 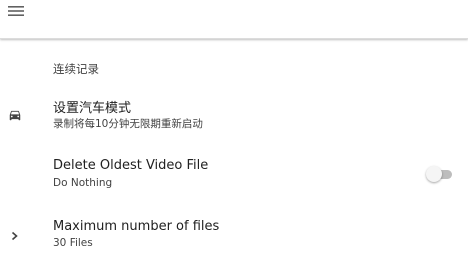 What do you see at coordinates (234, 19) in the screenshot?
I see `app-toolbar` at bounding box center [234, 19].